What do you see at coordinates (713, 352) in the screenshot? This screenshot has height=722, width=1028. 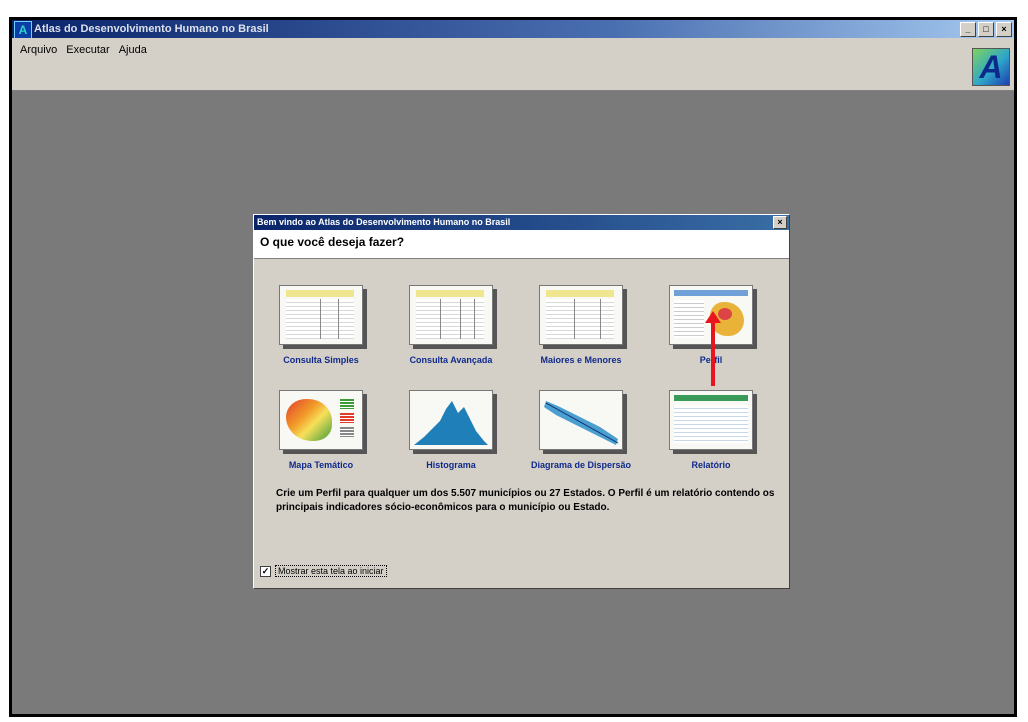 I see `red-arrow-shaft` at bounding box center [713, 352].